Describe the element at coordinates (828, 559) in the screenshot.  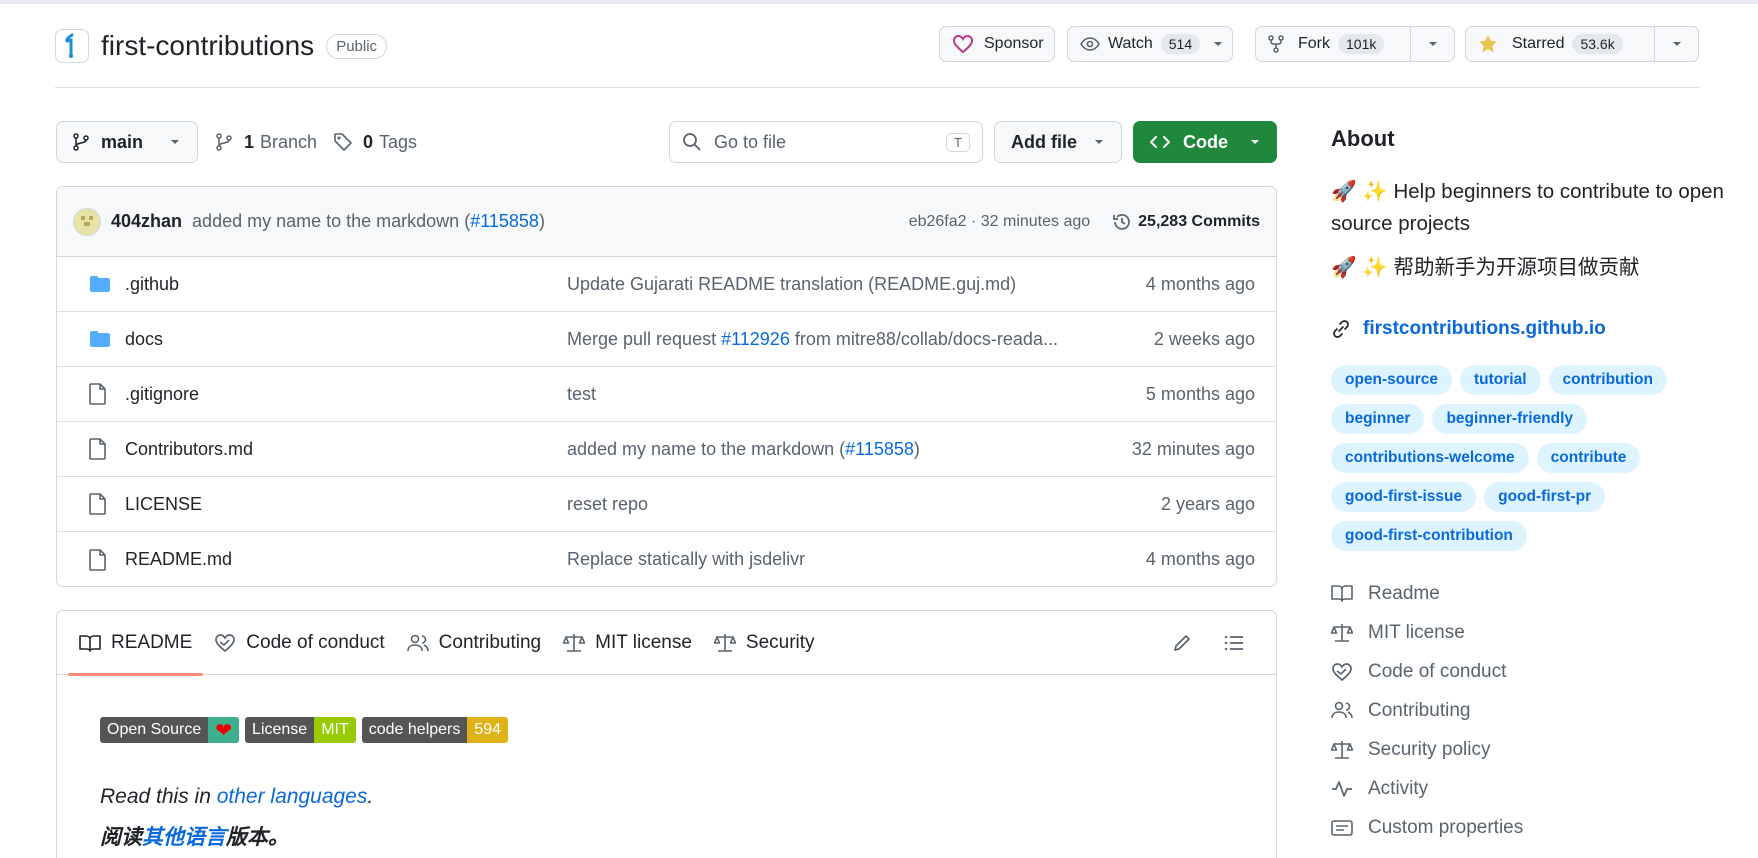
I see `file-commit-message: Replace statically with jsdelivr` at that location.